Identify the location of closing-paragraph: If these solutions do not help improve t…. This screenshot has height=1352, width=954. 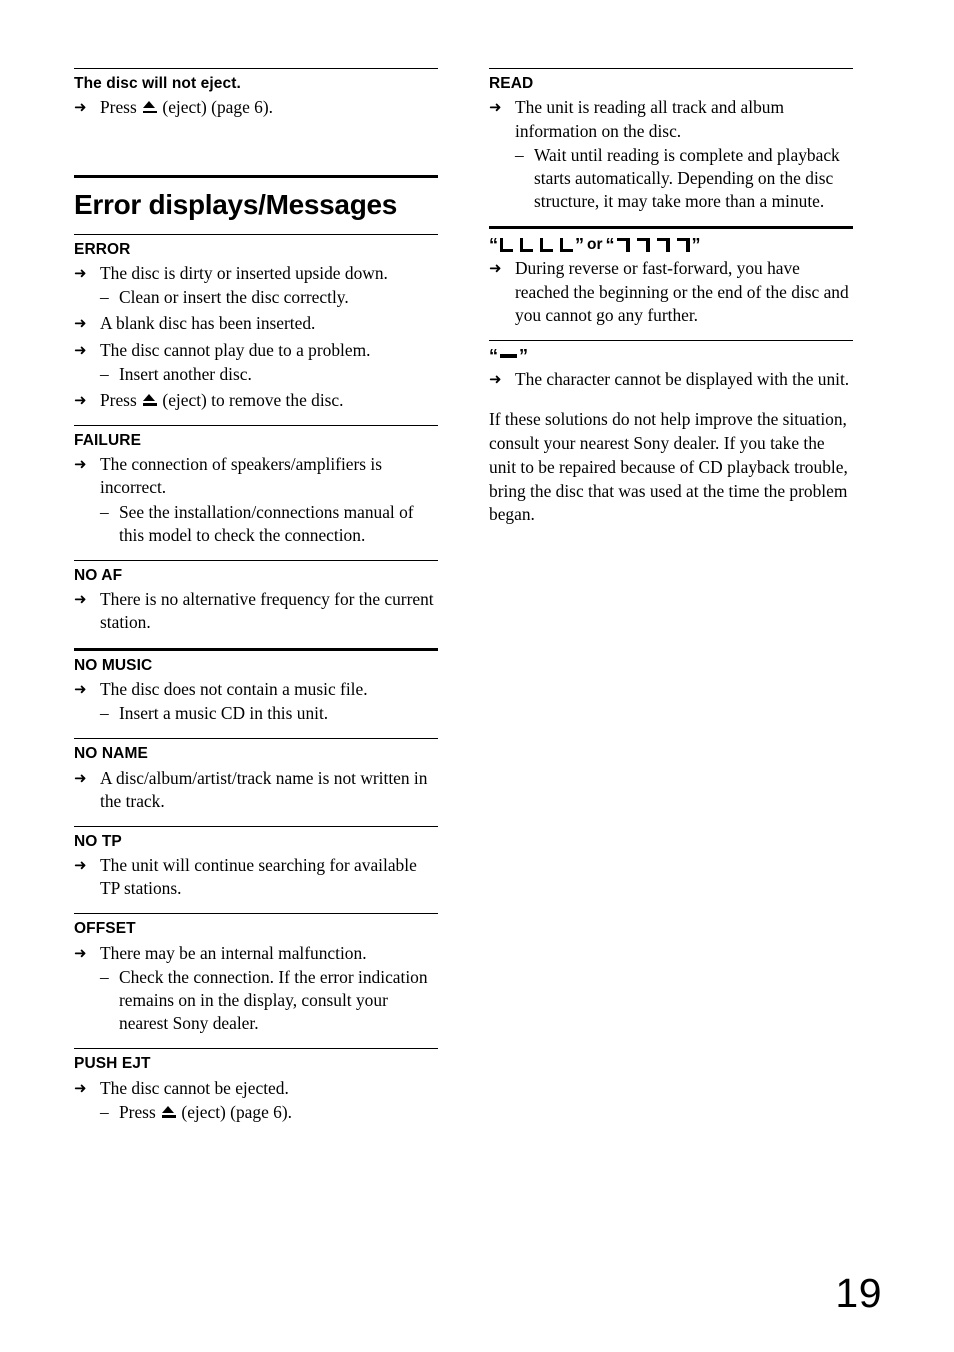
(668, 467).